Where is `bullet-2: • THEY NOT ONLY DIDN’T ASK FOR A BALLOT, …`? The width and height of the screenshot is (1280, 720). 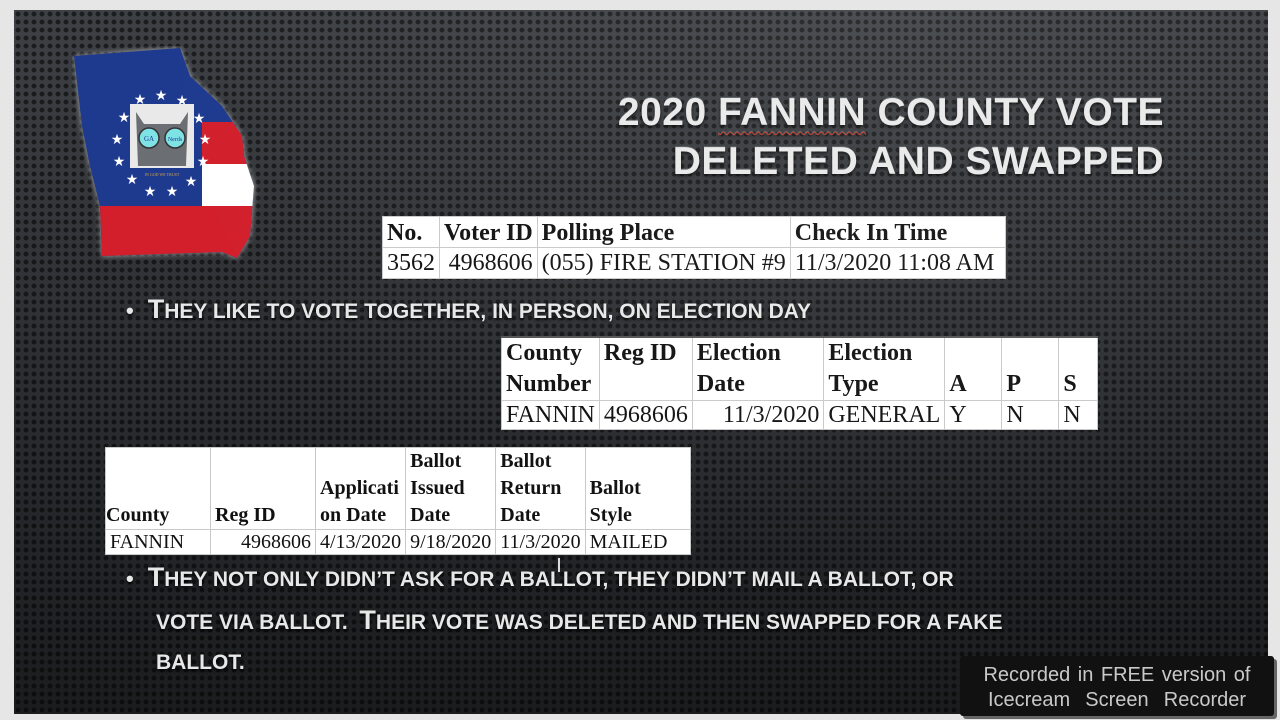 bullet-2: • THEY NOT ONLY DIDN’T ASK FOR A BALLOT, … is located at coordinates (564, 621).